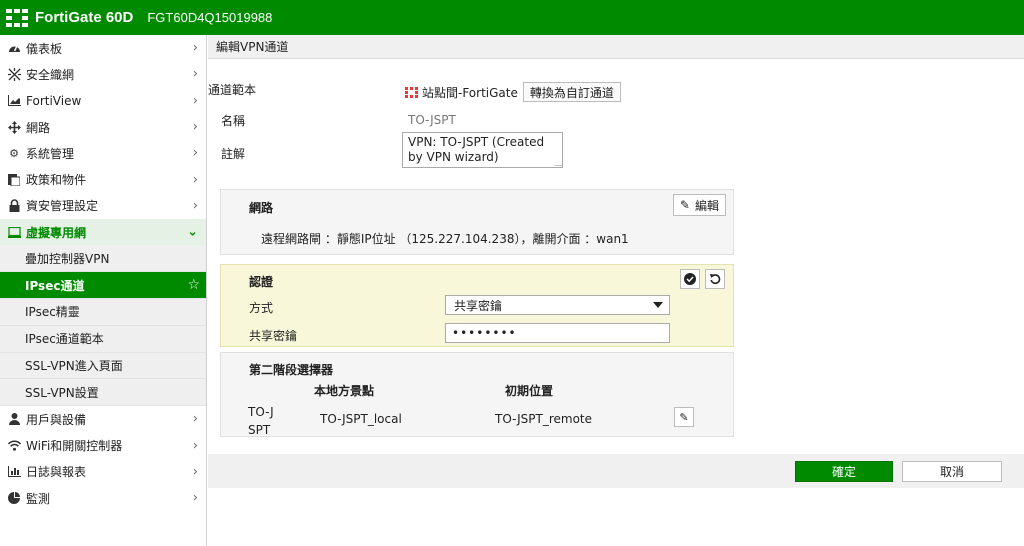 This screenshot has height=546, width=1024. Describe the element at coordinates (54, 100) in the screenshot. I see `sidebar-item-label: FortiView` at that location.